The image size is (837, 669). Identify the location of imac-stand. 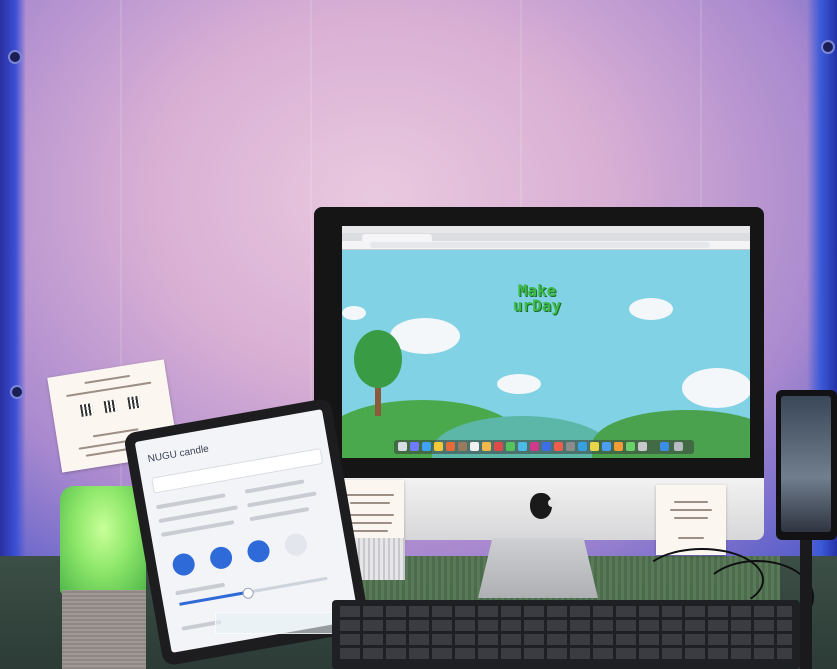
(538, 568).